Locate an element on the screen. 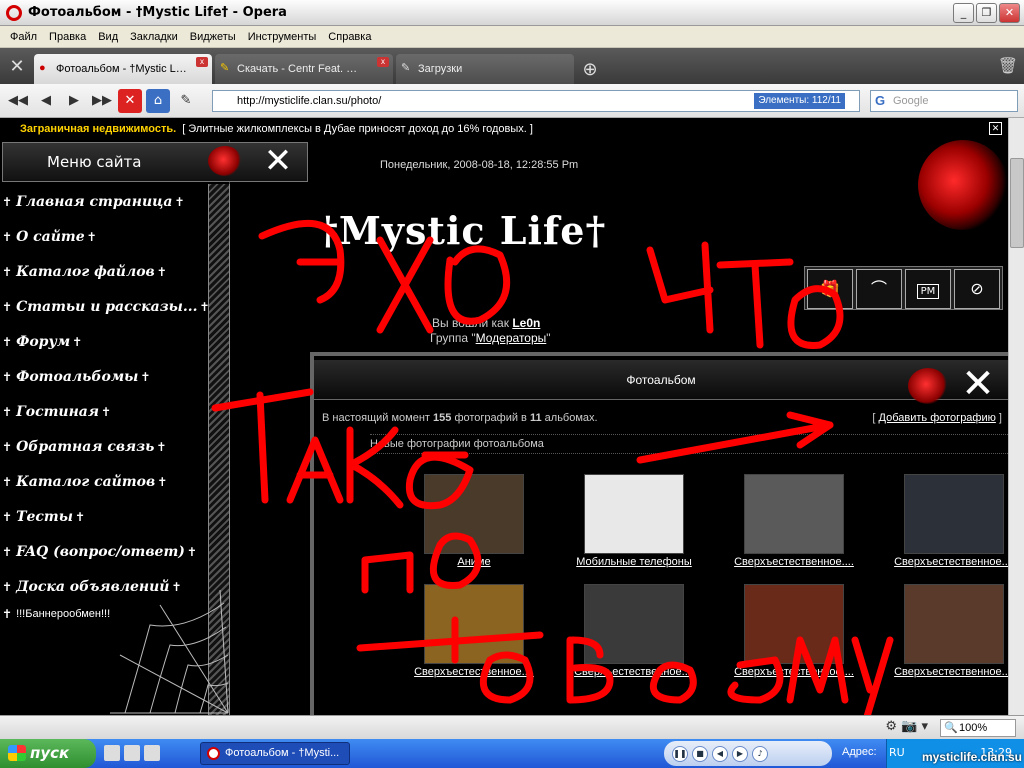  sidebar-item-home: ✝ Главная страница ✝ is located at coordinates (105, 201).